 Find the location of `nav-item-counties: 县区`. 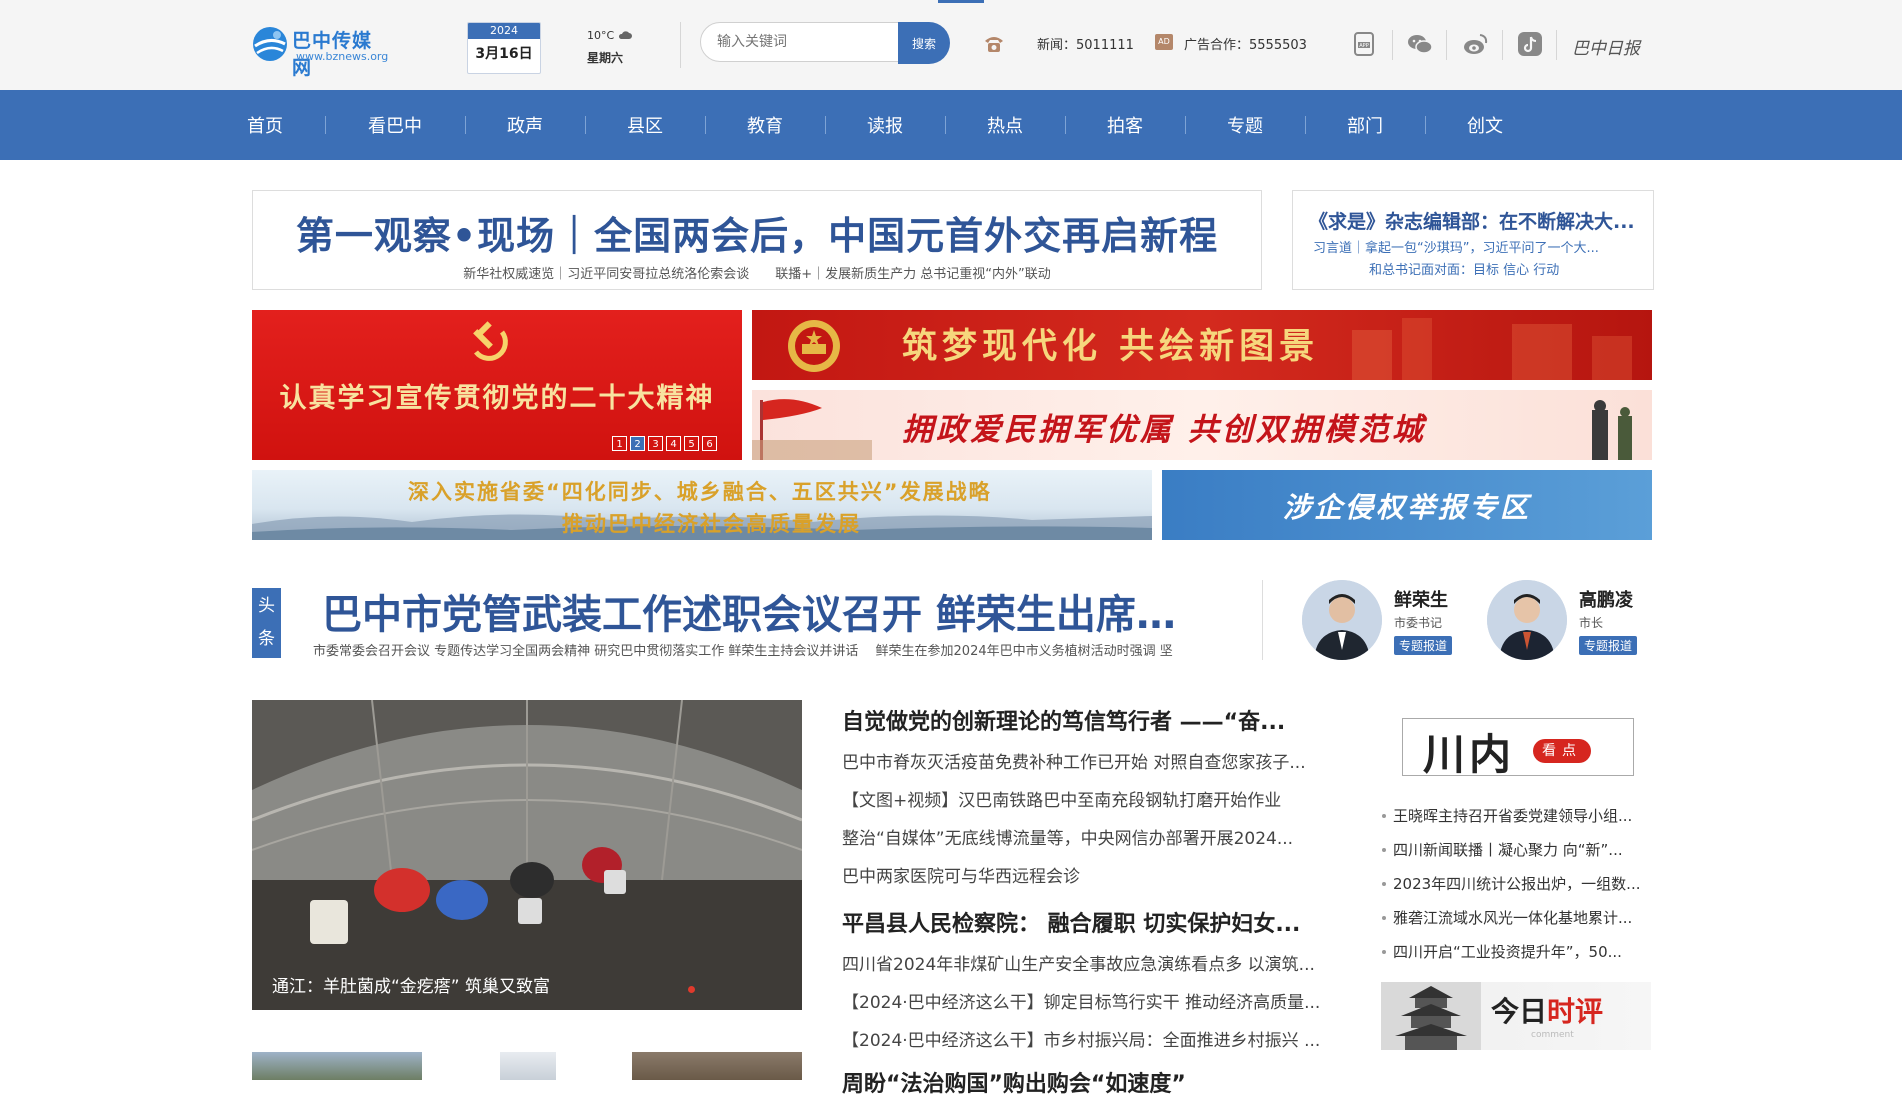

nav-item-counties: 县区 is located at coordinates (645, 125).